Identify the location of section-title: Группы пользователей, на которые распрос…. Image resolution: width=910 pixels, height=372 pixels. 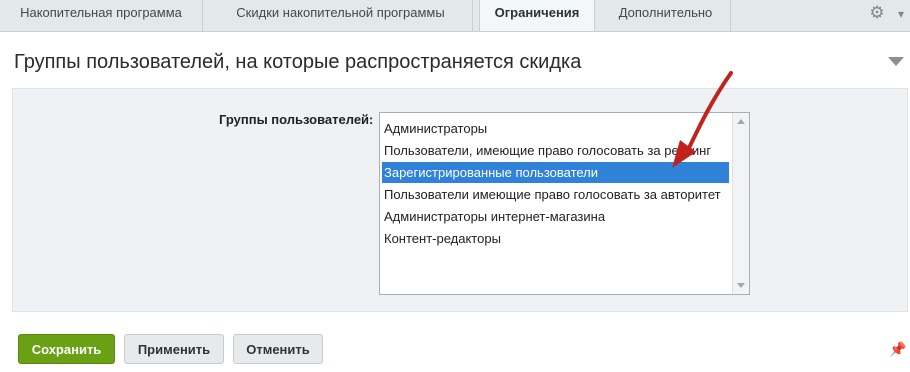
(298, 62).